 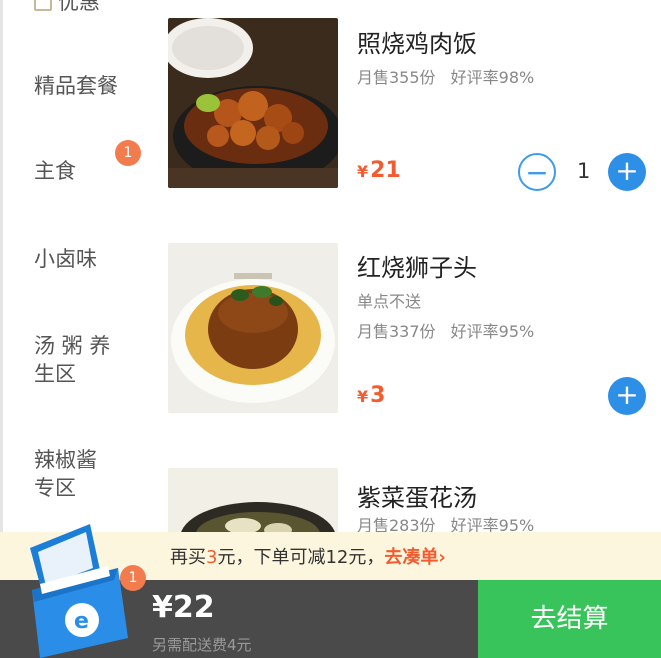 What do you see at coordinates (183, 607) in the screenshot?
I see `cart-total: ¥22` at bounding box center [183, 607].